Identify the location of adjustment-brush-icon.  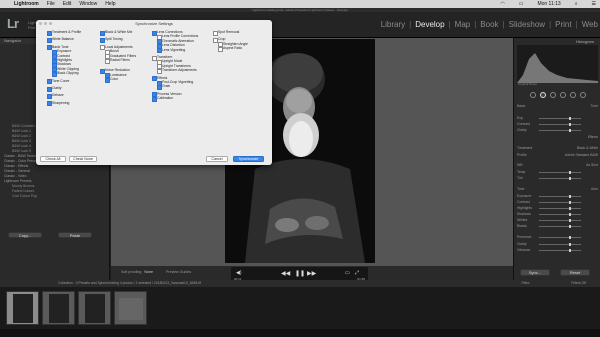
(582, 95).